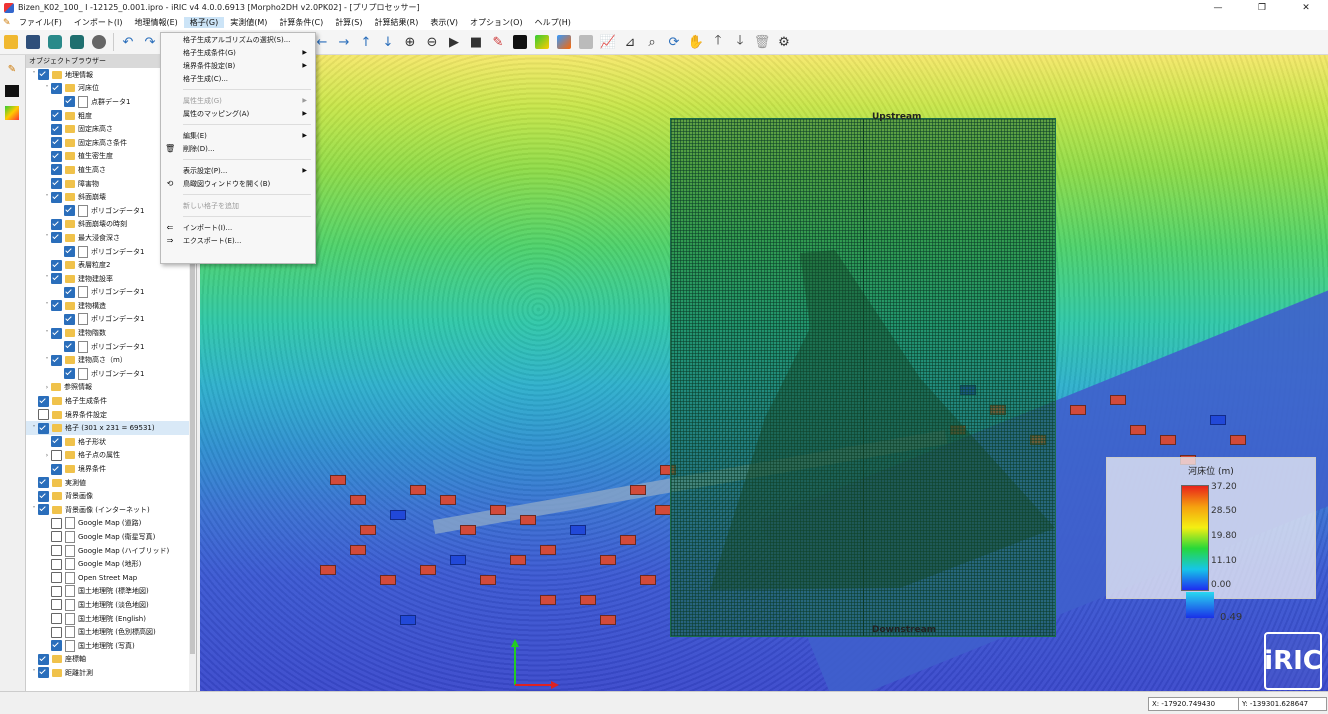  I want to click on view-2d-alt-icon, so click(564, 42).